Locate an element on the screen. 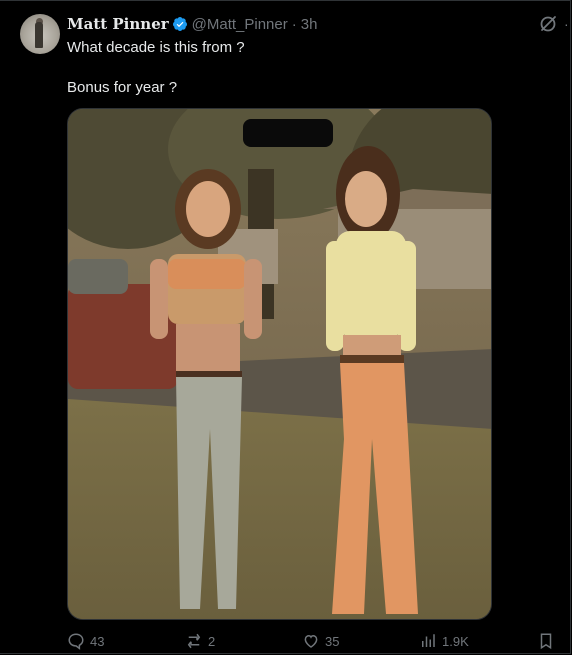 Image resolution: width=572 pixels, height=655 pixels. views-count: 1.9K is located at coordinates (455, 641).